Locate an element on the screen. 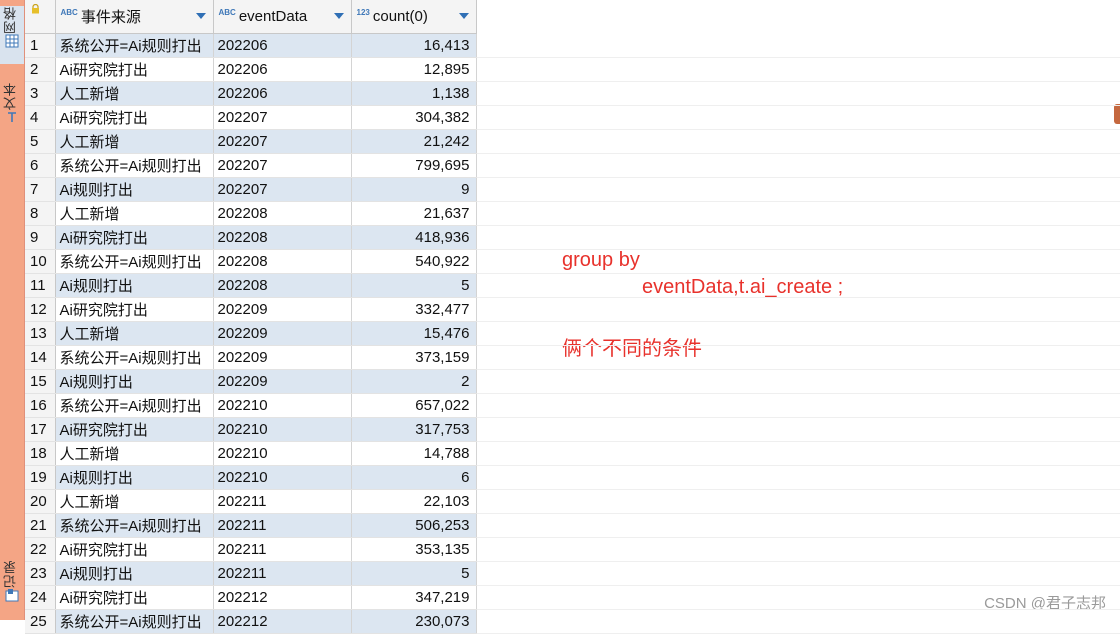 The height and width of the screenshot is (634, 1120). column-header-eventdata: ABC eventData is located at coordinates (282, 17).